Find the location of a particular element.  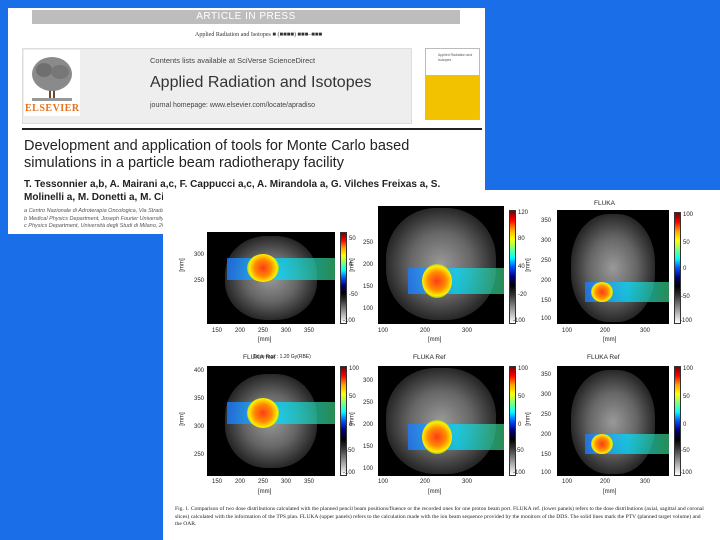

cbar-tick: -20 is located at coordinates (522, 295).